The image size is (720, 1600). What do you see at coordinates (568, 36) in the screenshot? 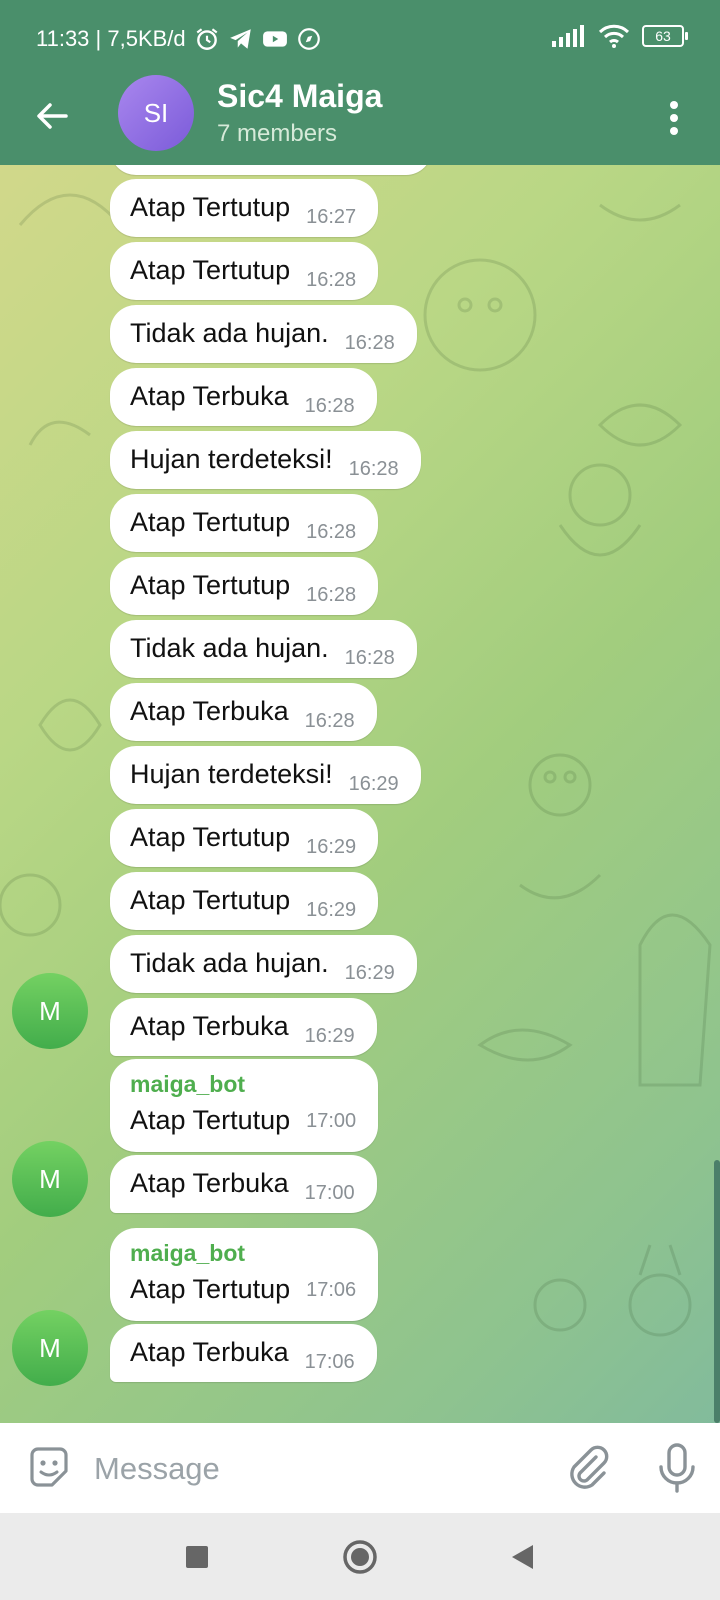
I see `signal-icon` at bounding box center [568, 36].